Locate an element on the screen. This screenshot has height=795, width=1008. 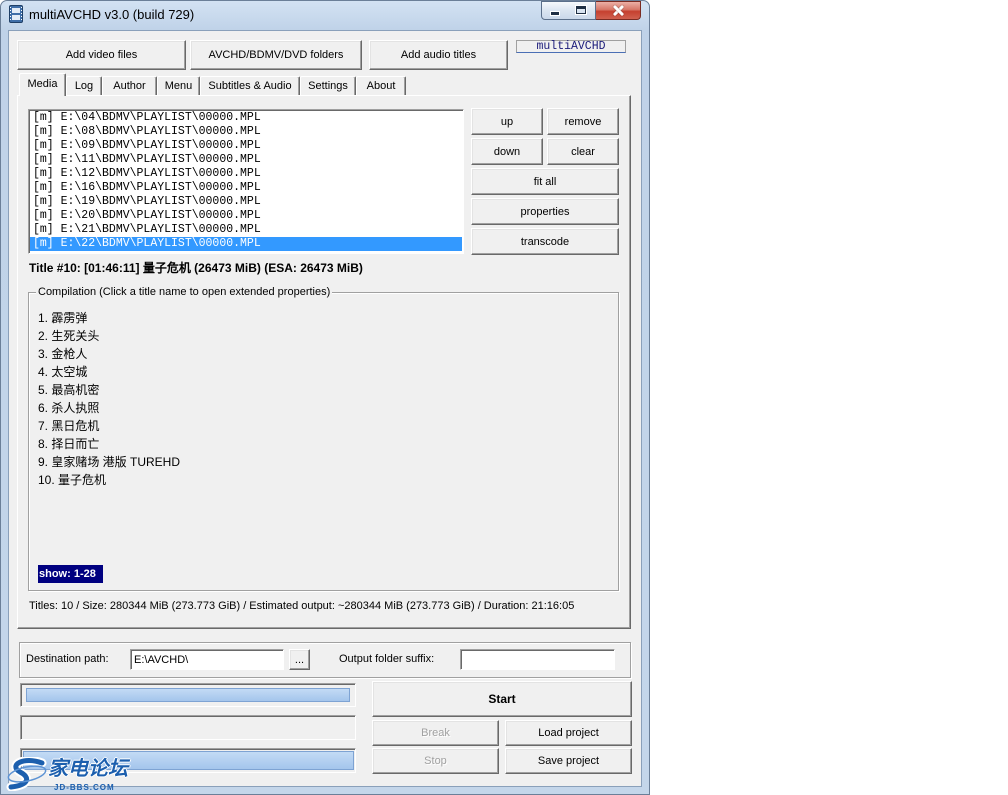
properties-button: properties is located at coordinates (545, 211).